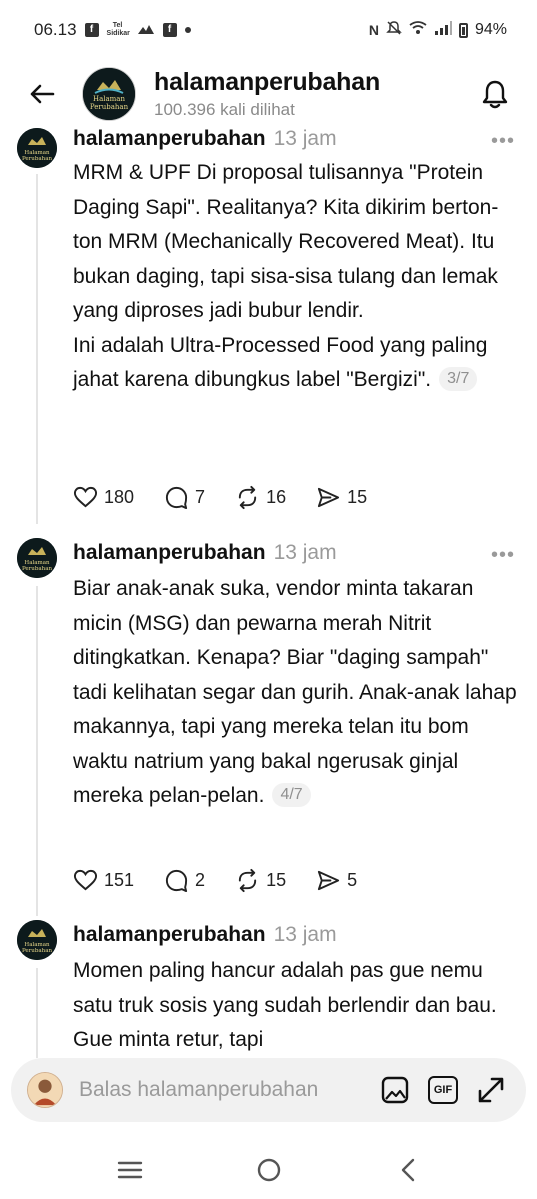 This screenshot has width=537, height=1199. I want to click on back-button, so click(42, 94).